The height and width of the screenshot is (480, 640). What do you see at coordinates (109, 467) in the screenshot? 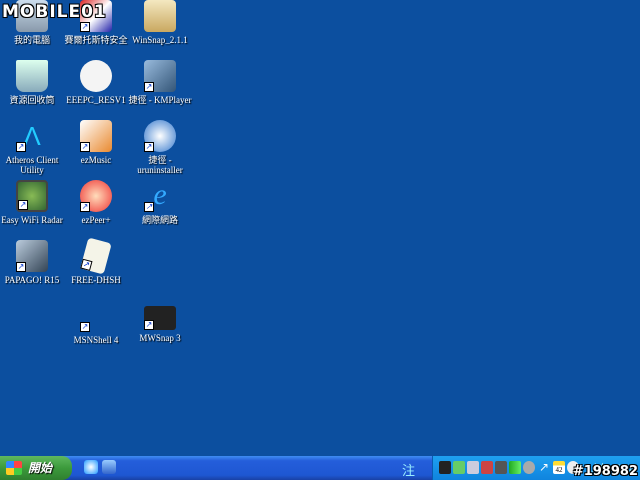
I see `quick-launch-desktop-icon` at bounding box center [109, 467].